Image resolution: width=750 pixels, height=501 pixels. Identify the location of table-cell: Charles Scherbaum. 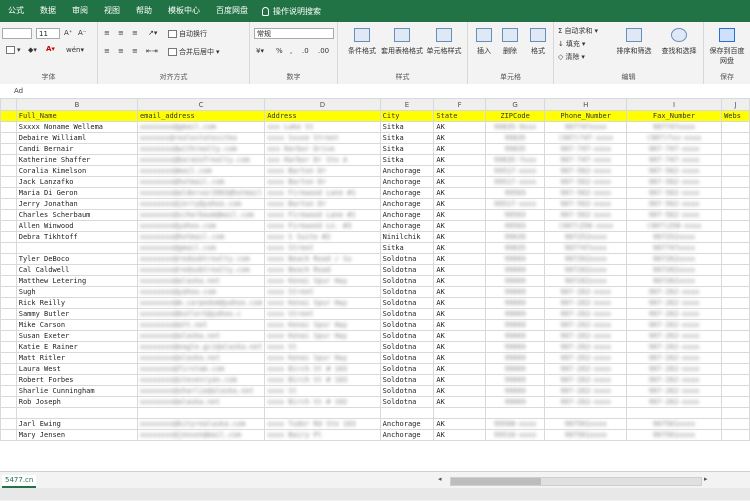
(76, 215).